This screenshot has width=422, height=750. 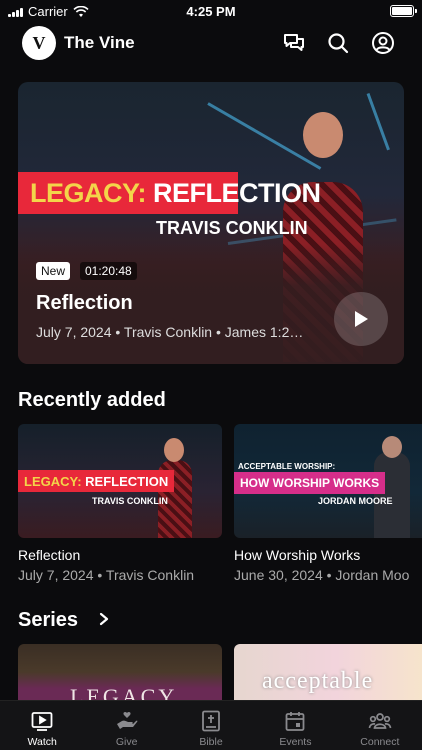 What do you see at coordinates (211, 44) in the screenshot?
I see `app-header: V The Vine` at bounding box center [211, 44].